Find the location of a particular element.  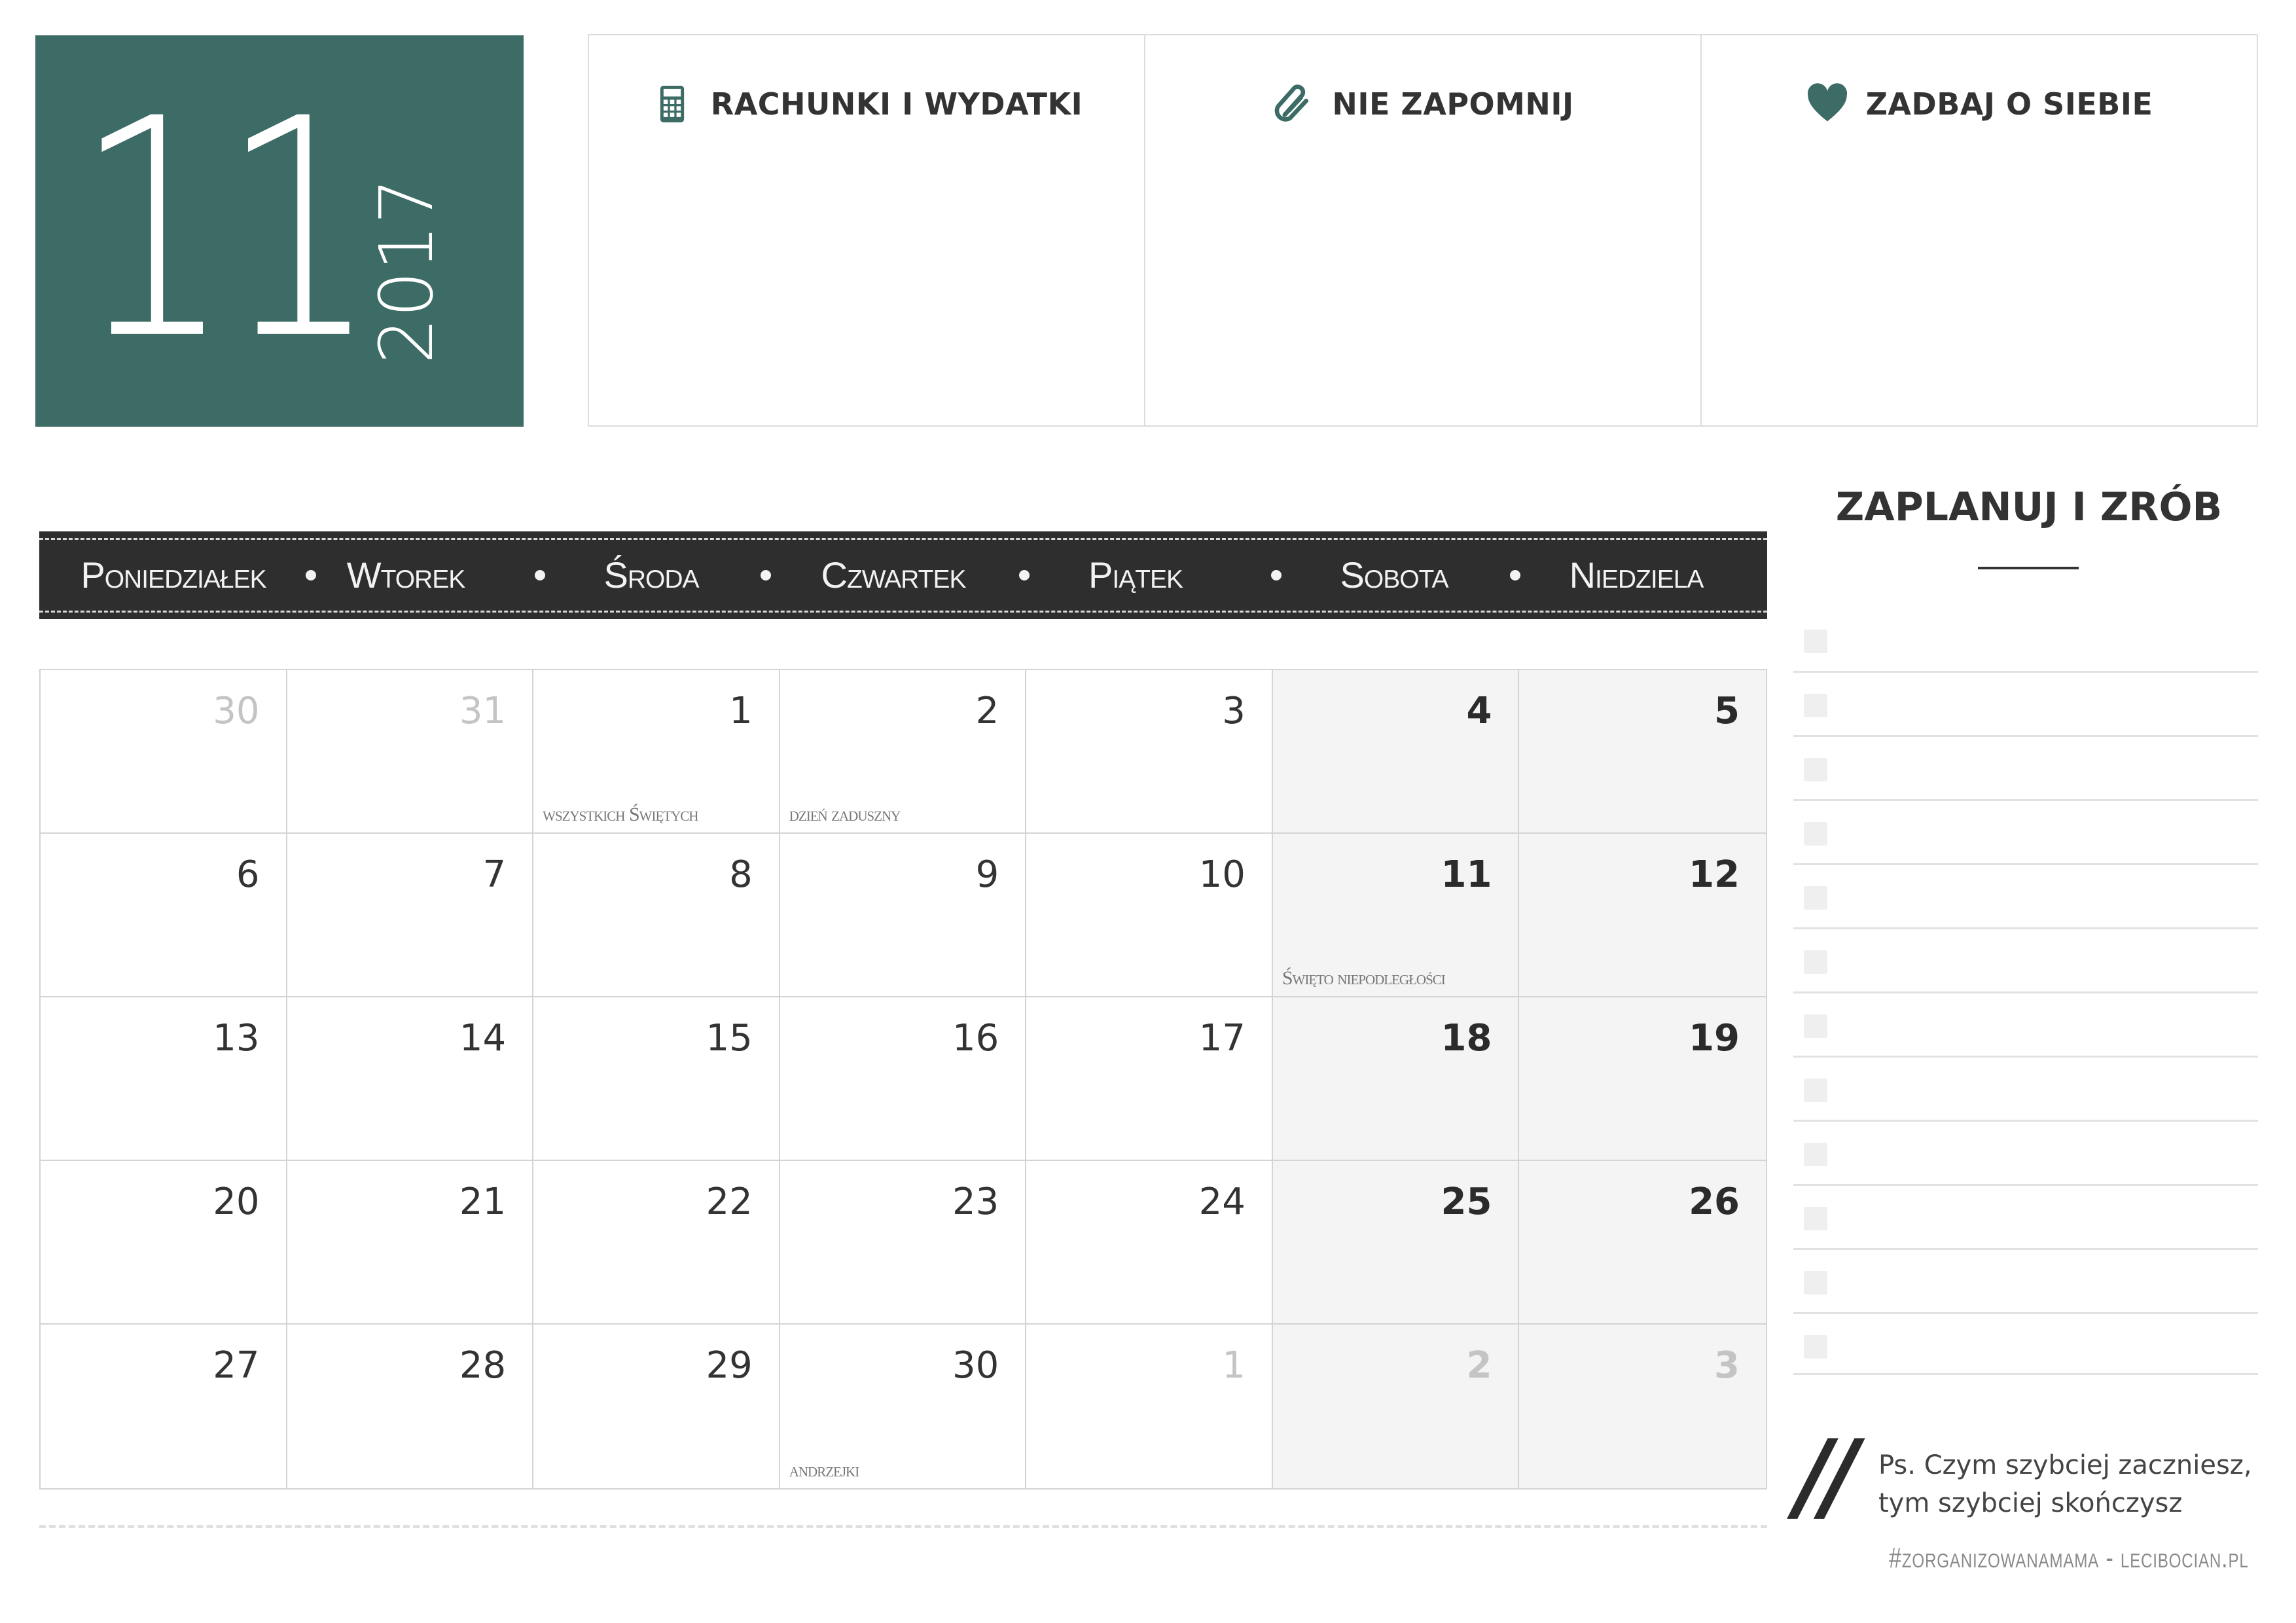

day-cell: 21 is located at coordinates (410, 1243).